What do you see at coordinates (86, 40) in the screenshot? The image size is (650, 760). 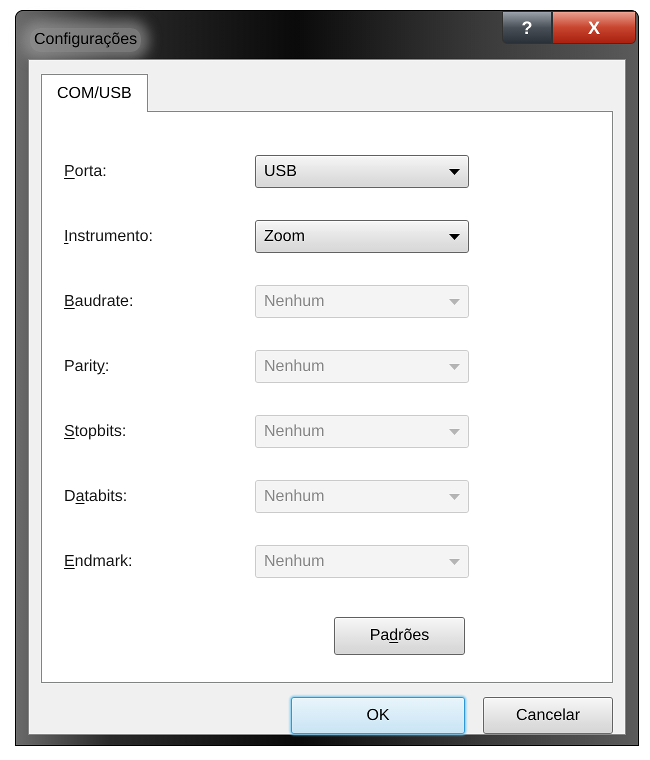 I see `window-title: Configurações` at bounding box center [86, 40].